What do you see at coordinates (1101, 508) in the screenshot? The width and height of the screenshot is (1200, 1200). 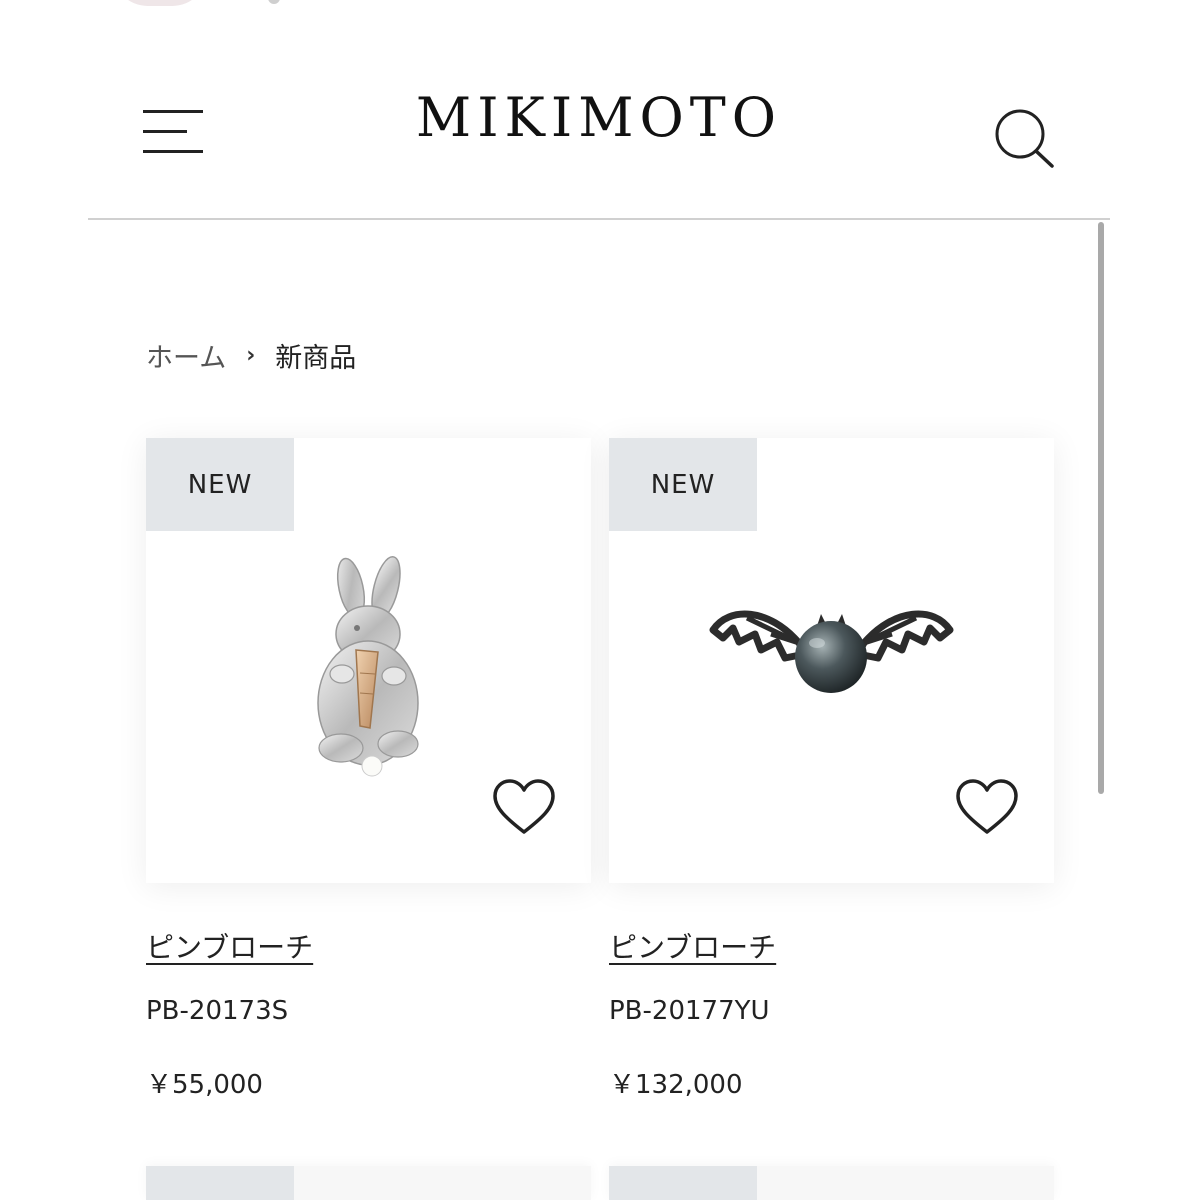 I see `scrollbar` at bounding box center [1101, 508].